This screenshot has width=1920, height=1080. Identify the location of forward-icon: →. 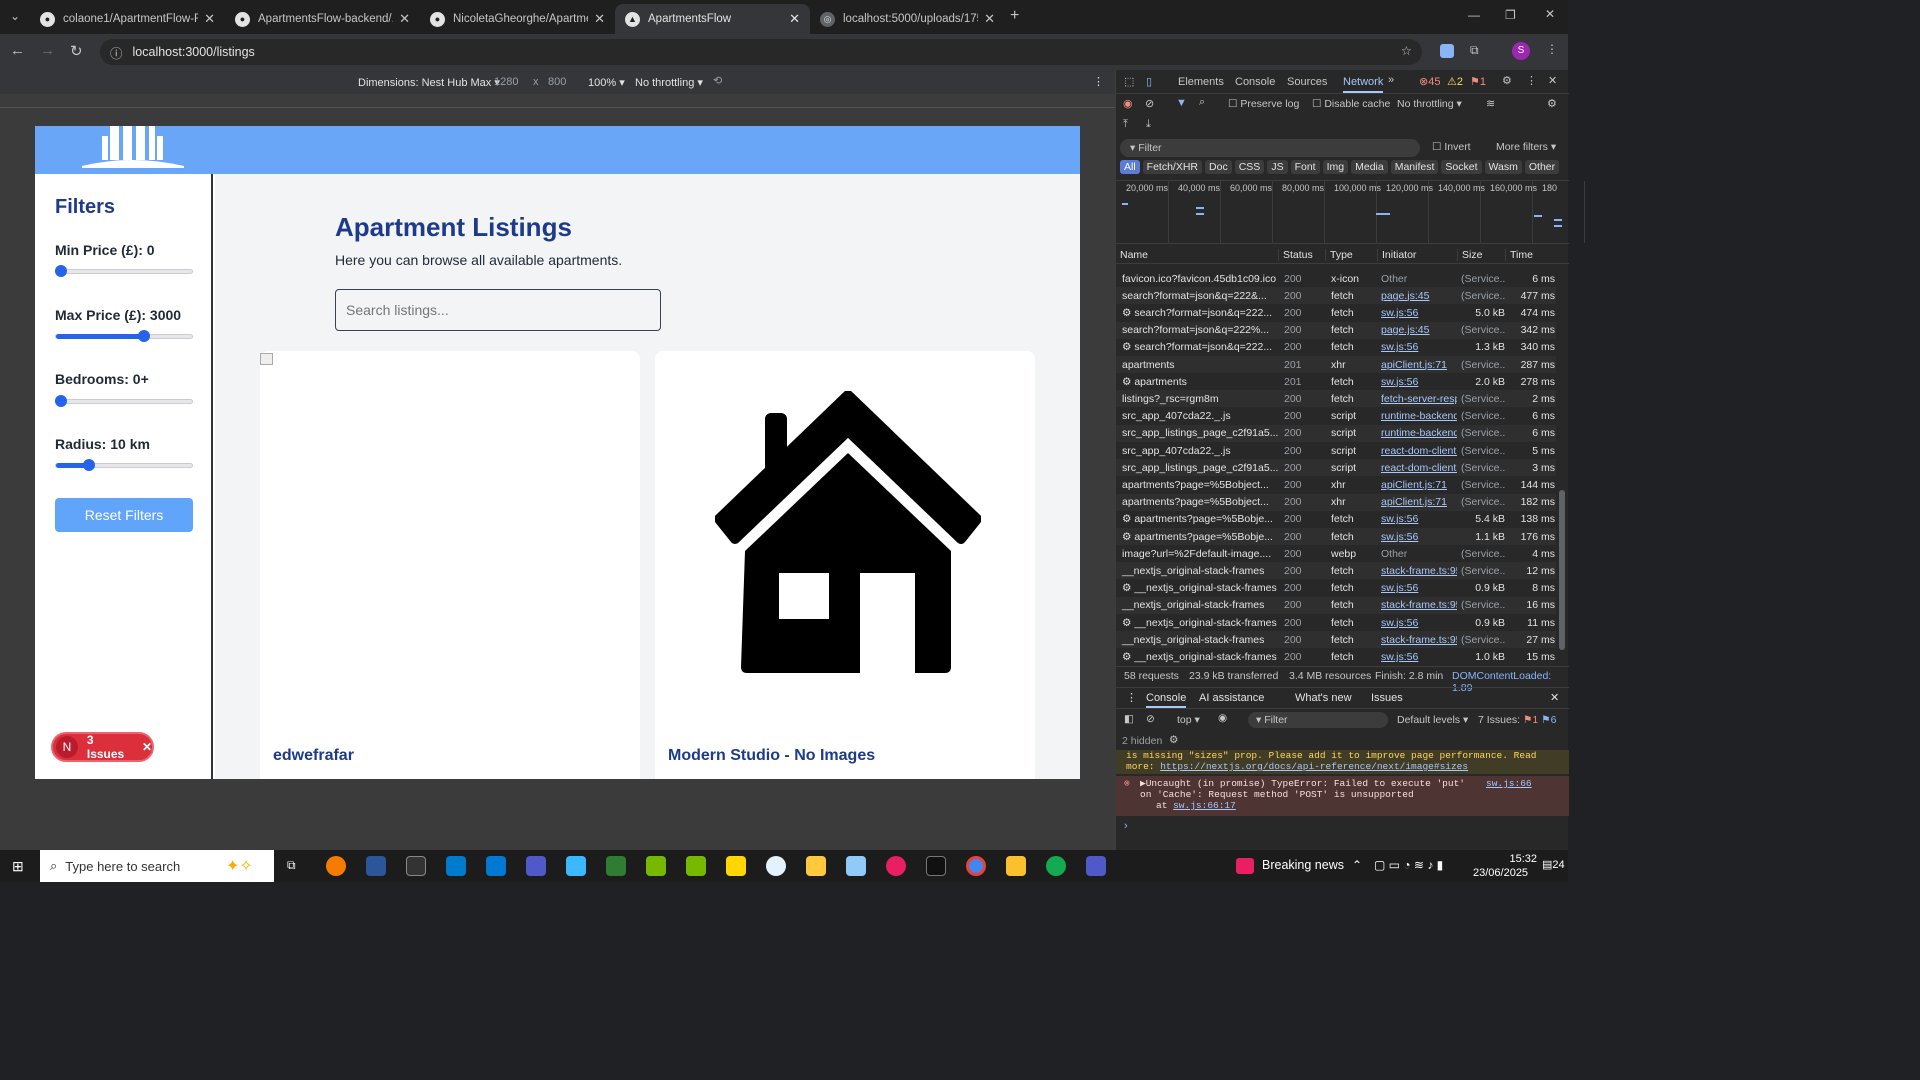
(47, 50).